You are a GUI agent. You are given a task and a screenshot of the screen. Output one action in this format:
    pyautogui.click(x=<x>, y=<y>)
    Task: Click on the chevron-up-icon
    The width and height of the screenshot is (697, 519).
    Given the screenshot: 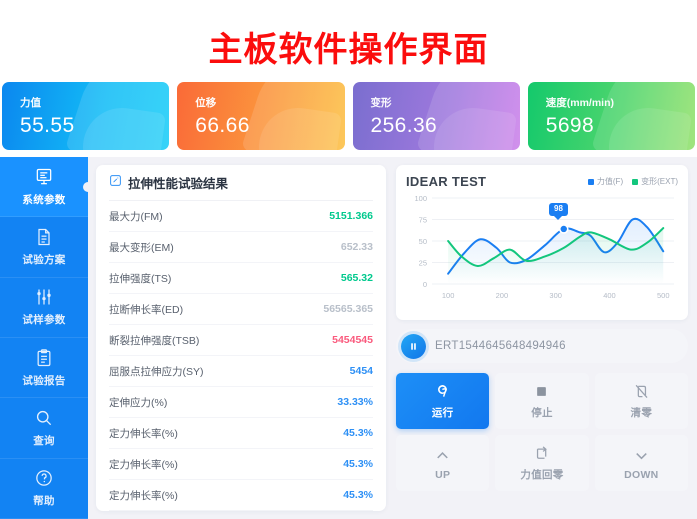 What is the action you would take?
    pyautogui.click(x=442, y=455)
    